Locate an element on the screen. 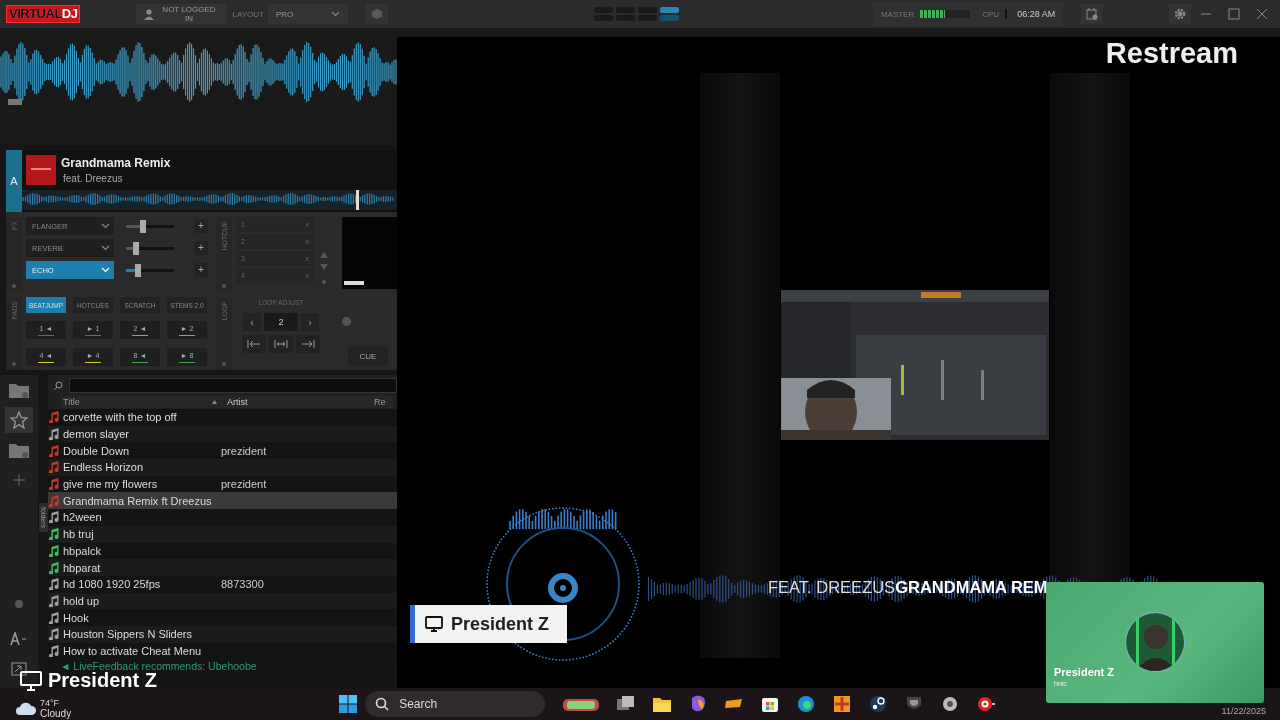  toggle-dot is located at coordinates (19, 604).